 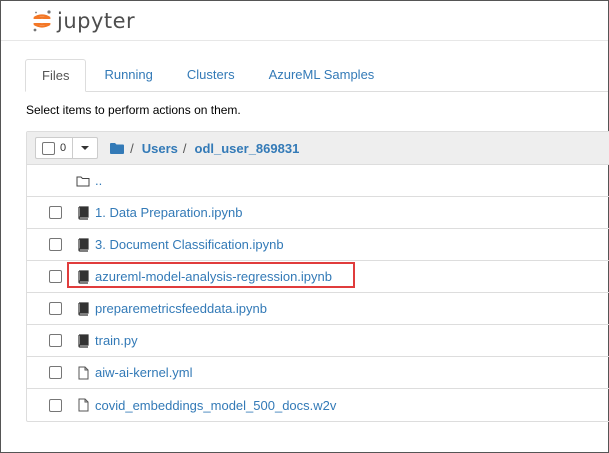 What do you see at coordinates (215, 405) in the screenshot?
I see `item-name: covid_embeddings_model_500_docs.w2v` at bounding box center [215, 405].